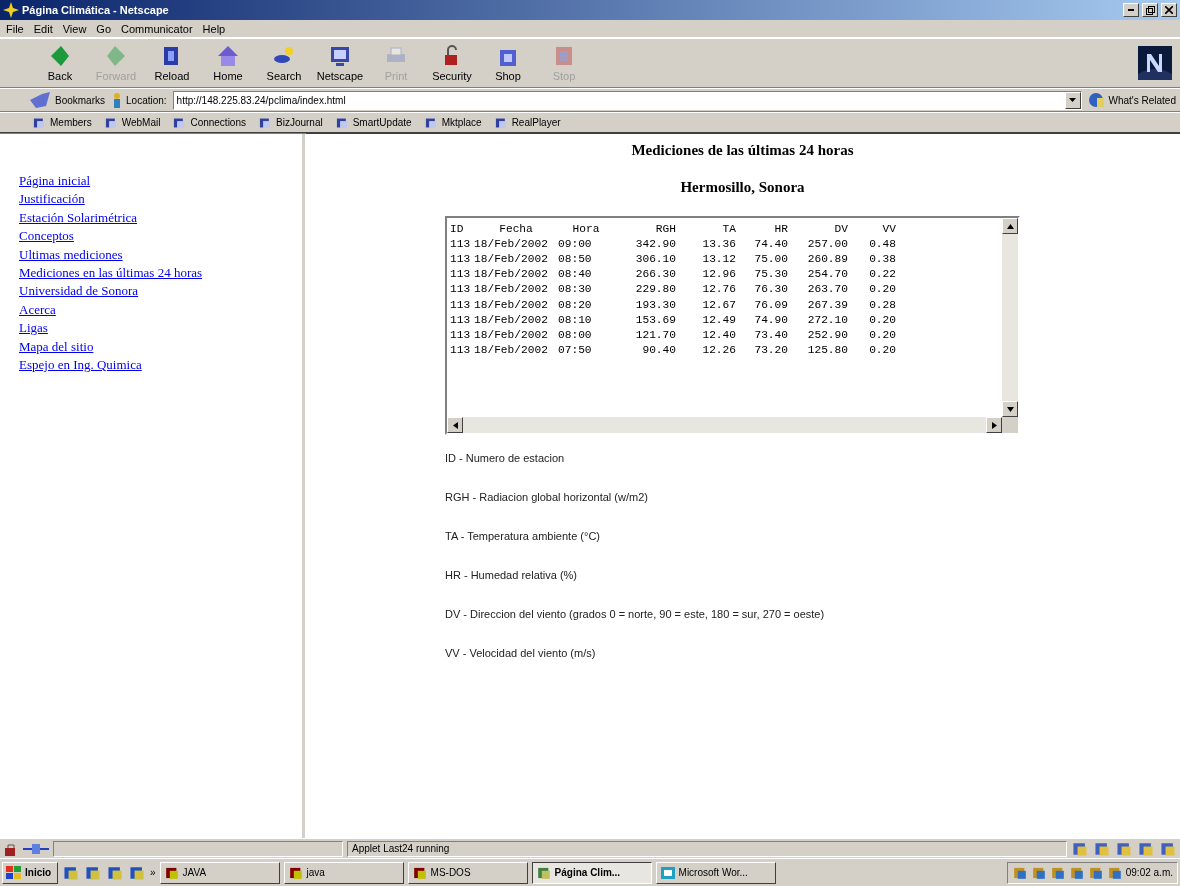 Image resolution: width=1180 pixels, height=886 pixels. I want to click on legend-text: VV - Velocidad del viento (m/s), so click(521, 653).